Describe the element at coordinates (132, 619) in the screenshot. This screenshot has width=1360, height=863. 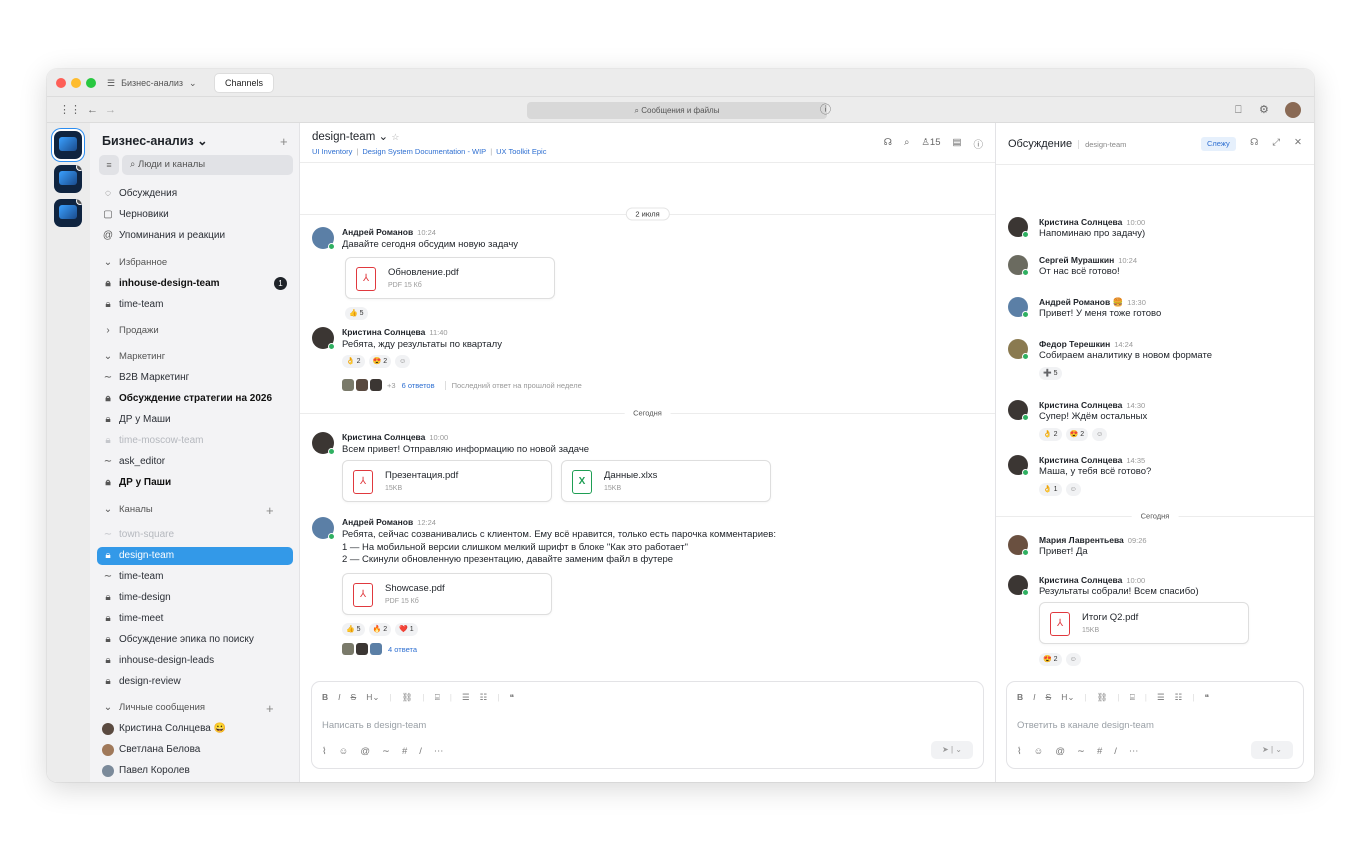
I see `sidebar-item-time-meet: 🔒︎ time-meet` at that location.